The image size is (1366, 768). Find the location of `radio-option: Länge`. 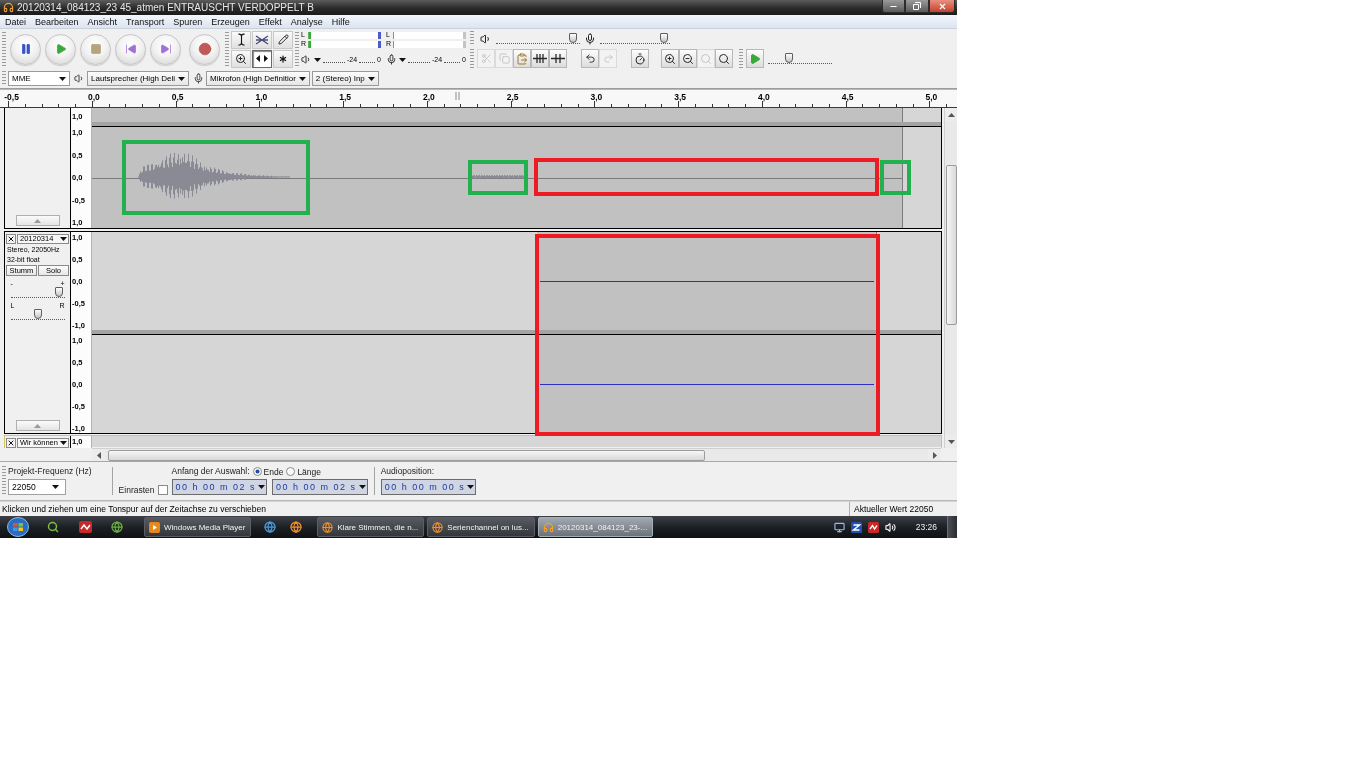

radio-option: Länge is located at coordinates (303, 471).